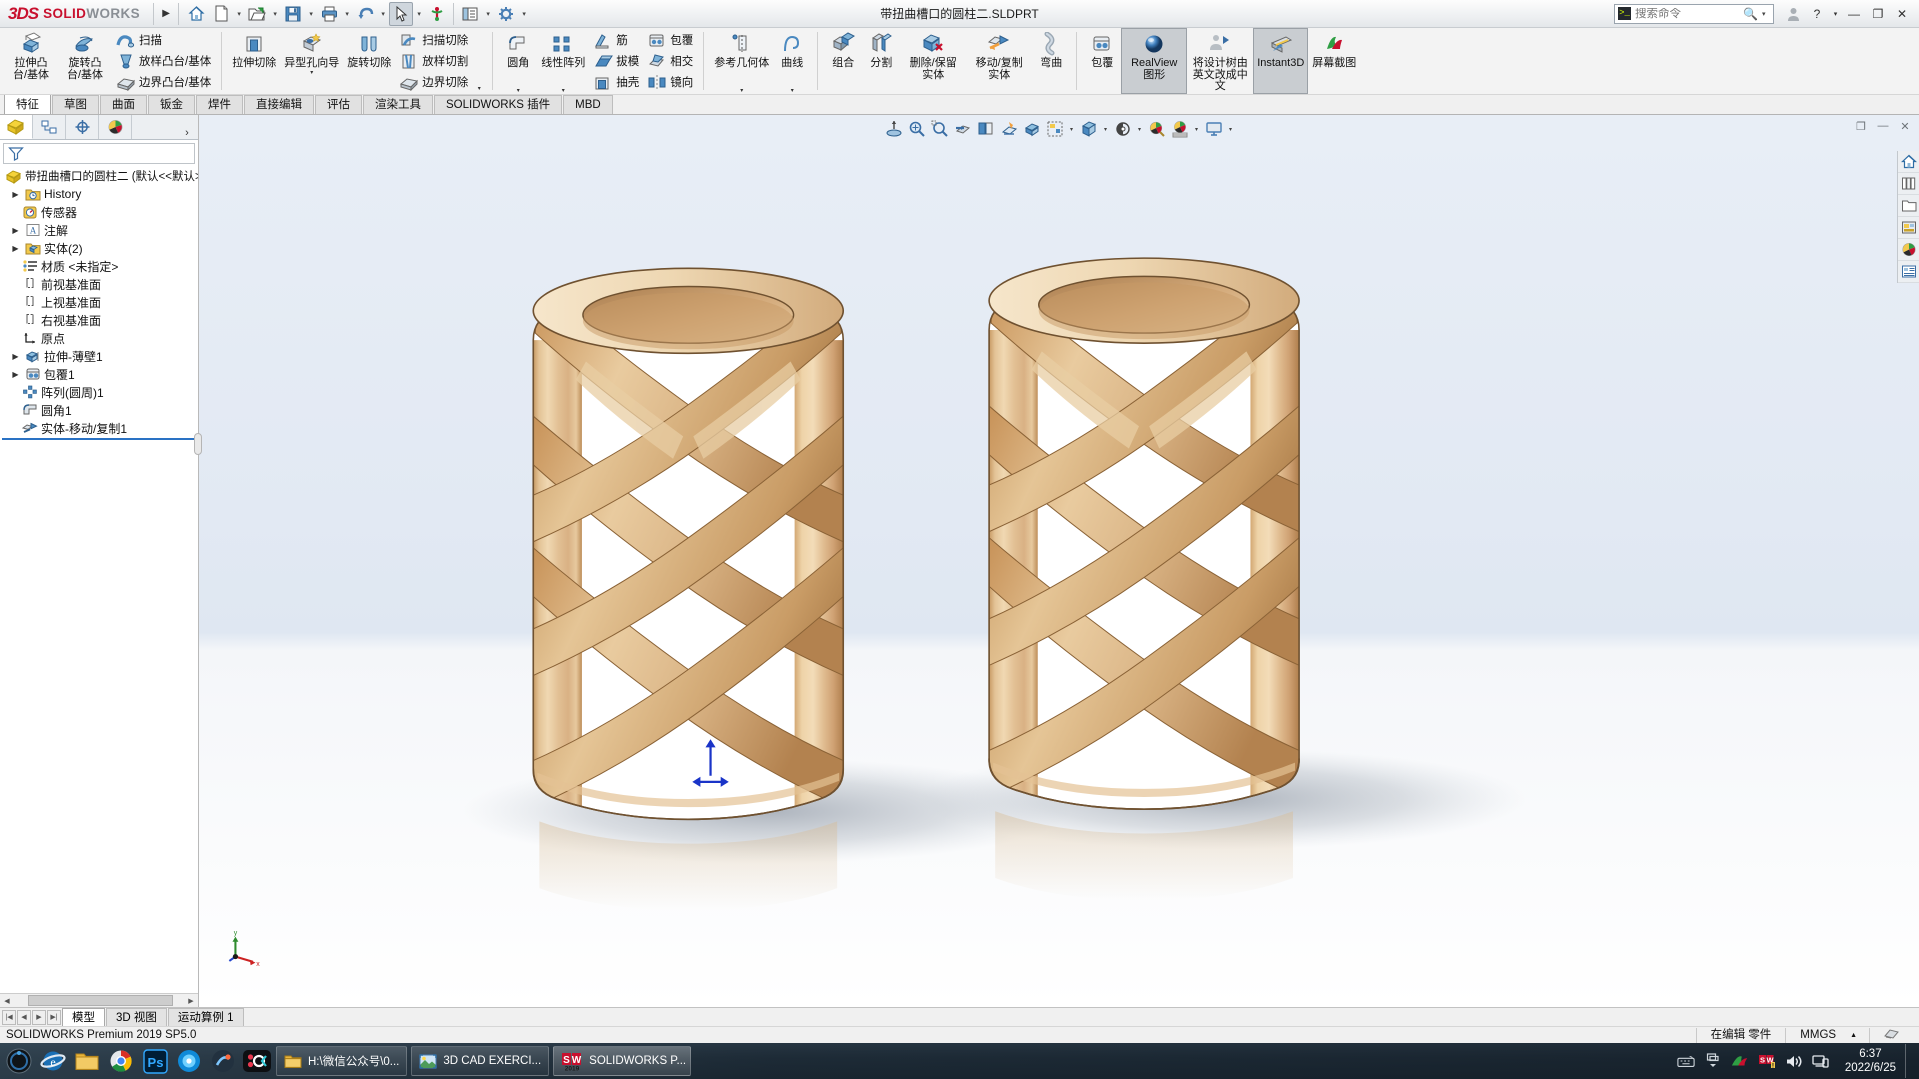 The image size is (1919, 1079). I want to click on fillet-dropdown-icon: ▾, so click(518, 90).